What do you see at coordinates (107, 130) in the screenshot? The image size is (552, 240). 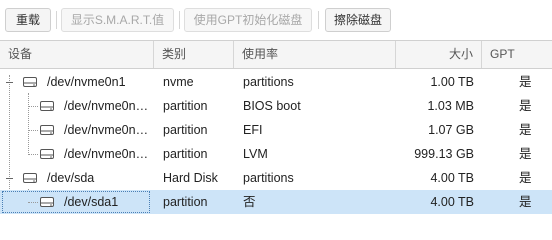 I see `device-cell: /dev/nvme0n1p2` at bounding box center [107, 130].